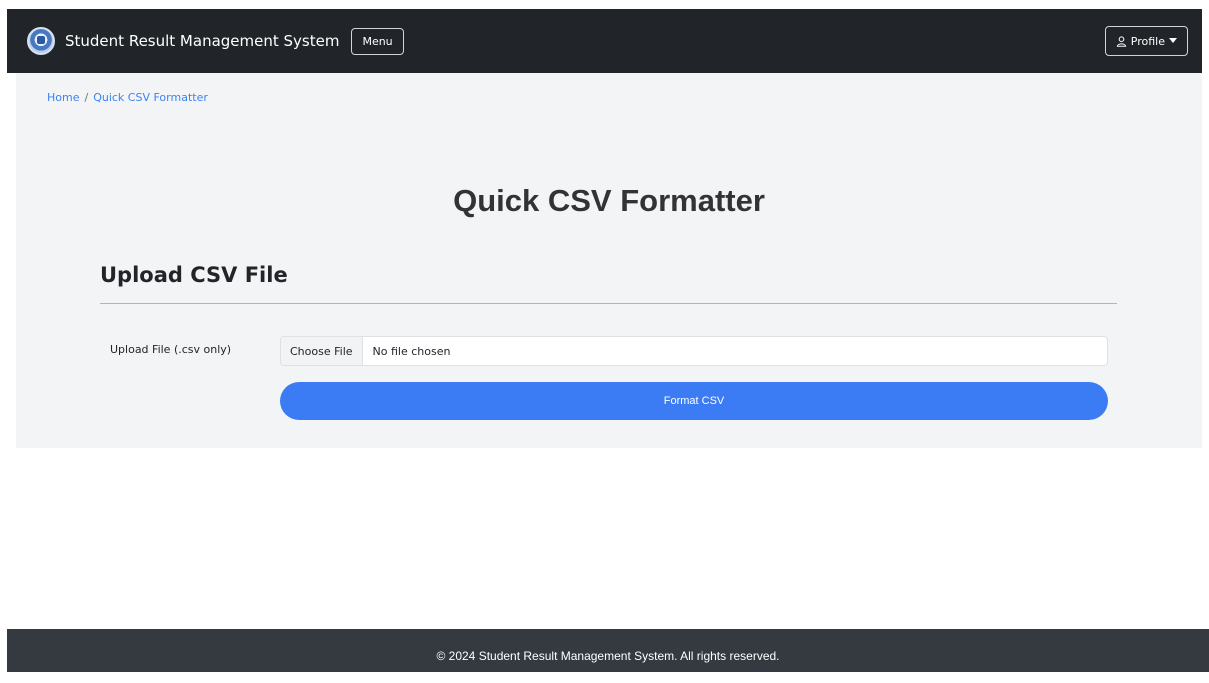 The width and height of the screenshot is (1209, 683). What do you see at coordinates (150, 97) in the screenshot?
I see `breadcrumb-current: Quick CSV Formatter` at bounding box center [150, 97].